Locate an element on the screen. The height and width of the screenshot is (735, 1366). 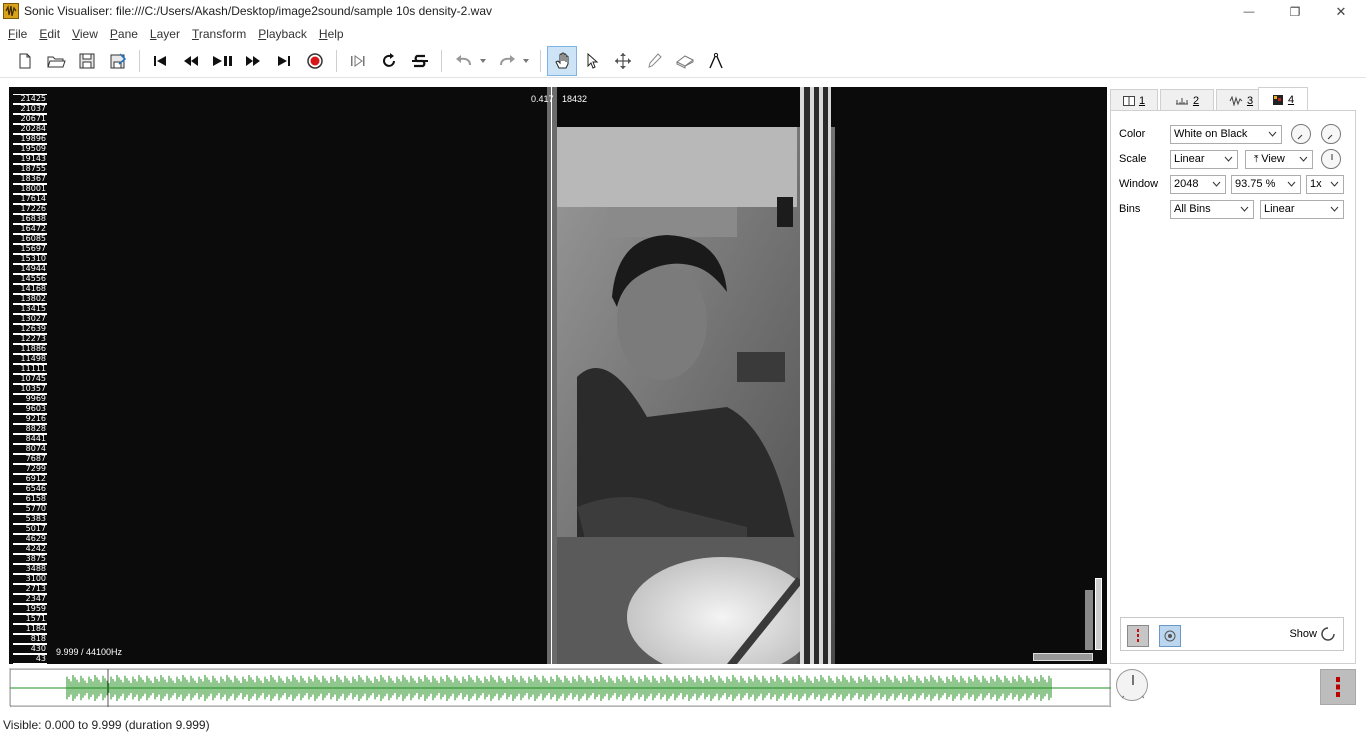
overview-waveform-path is located at coordinates (559, 688).